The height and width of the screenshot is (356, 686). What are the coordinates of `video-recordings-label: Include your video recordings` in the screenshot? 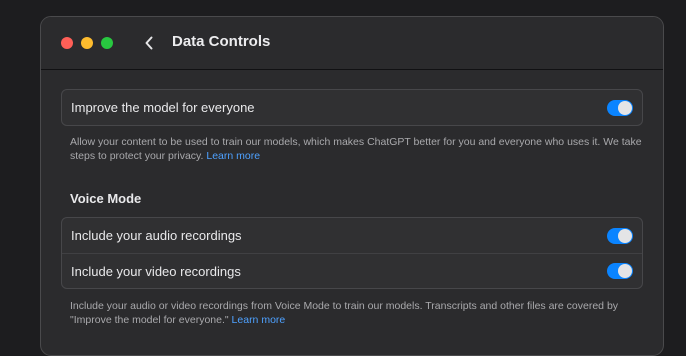 It's located at (156, 271).